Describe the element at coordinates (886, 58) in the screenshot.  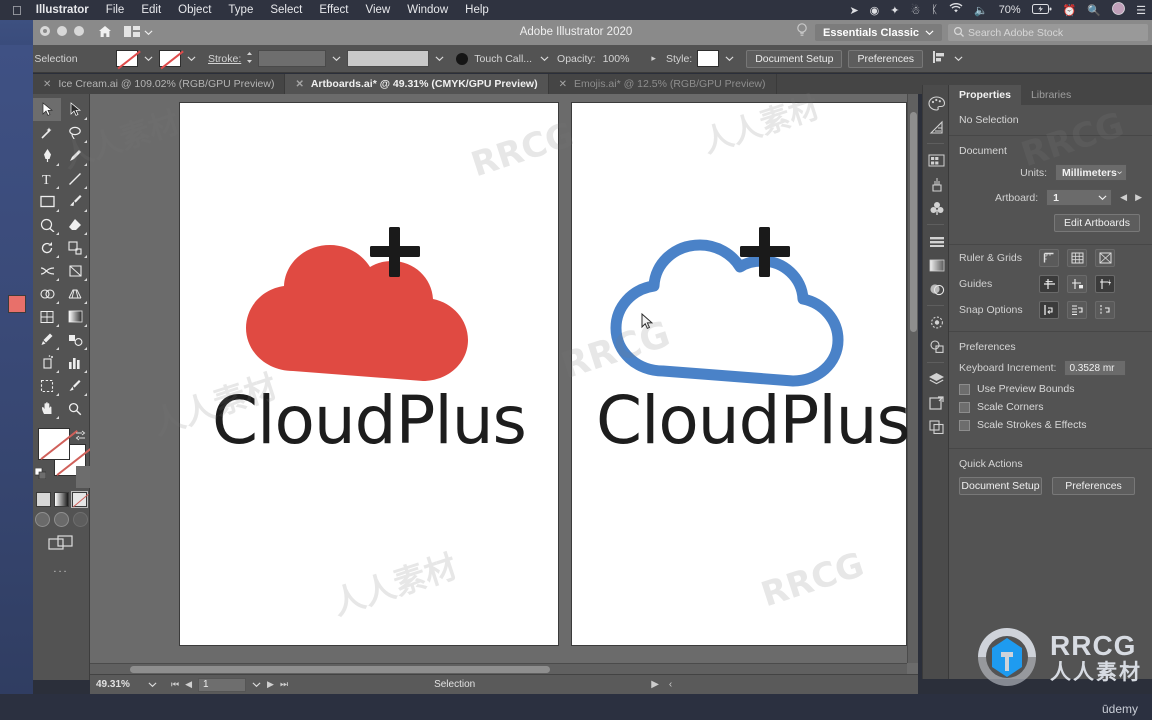
I see `preferences-button: Preferences` at that location.